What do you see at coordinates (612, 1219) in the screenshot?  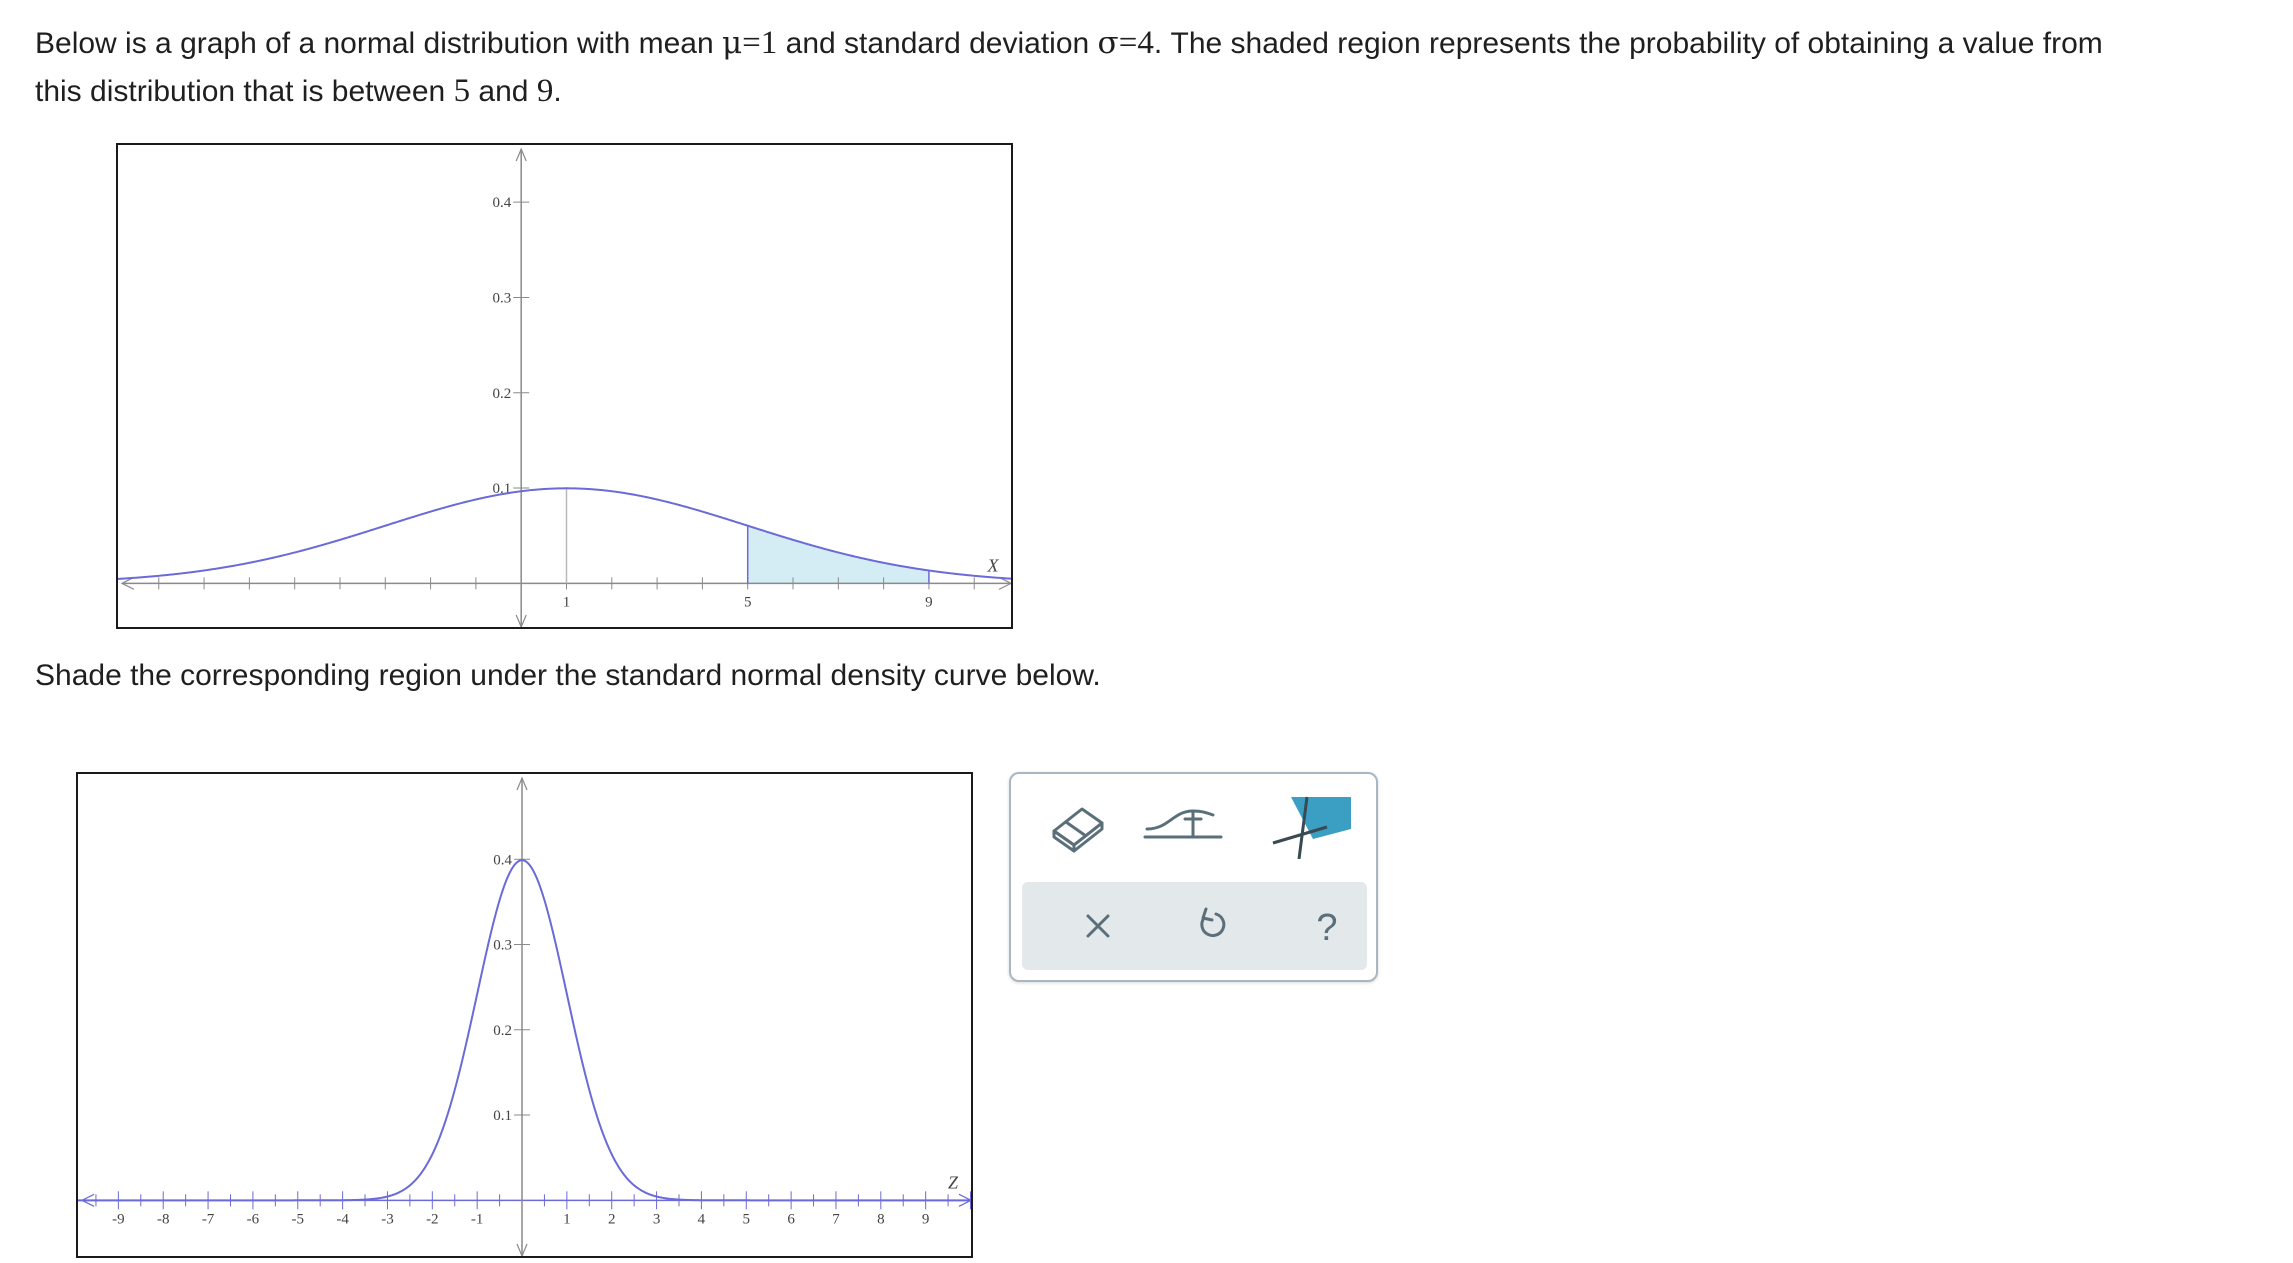 I see `x-tick-label: 2` at bounding box center [612, 1219].